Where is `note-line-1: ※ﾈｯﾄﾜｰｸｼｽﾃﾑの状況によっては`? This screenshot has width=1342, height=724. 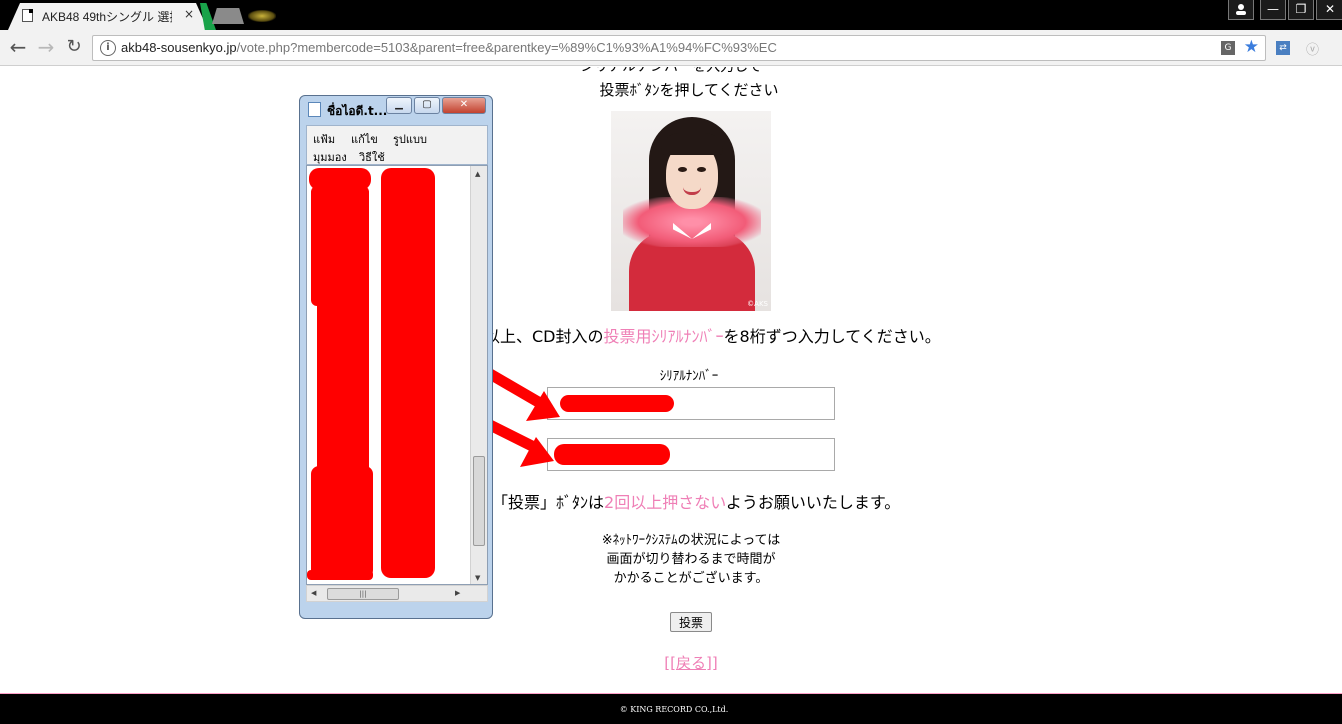 note-line-1: ※ﾈｯﾄﾜｰｸｼｽﾃﾑの状況によっては is located at coordinates (691, 540).